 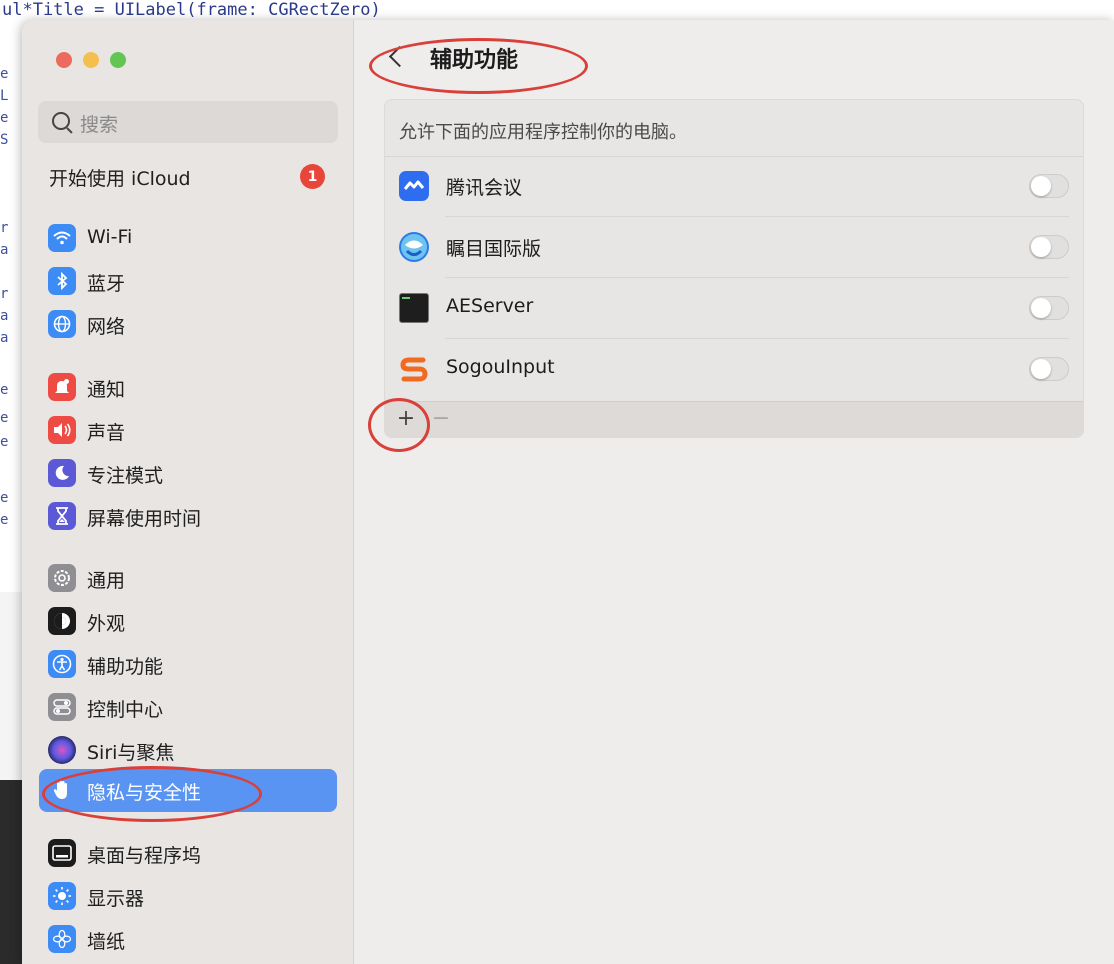 I want to click on search-placeholder: 搜索, so click(x=99, y=125).